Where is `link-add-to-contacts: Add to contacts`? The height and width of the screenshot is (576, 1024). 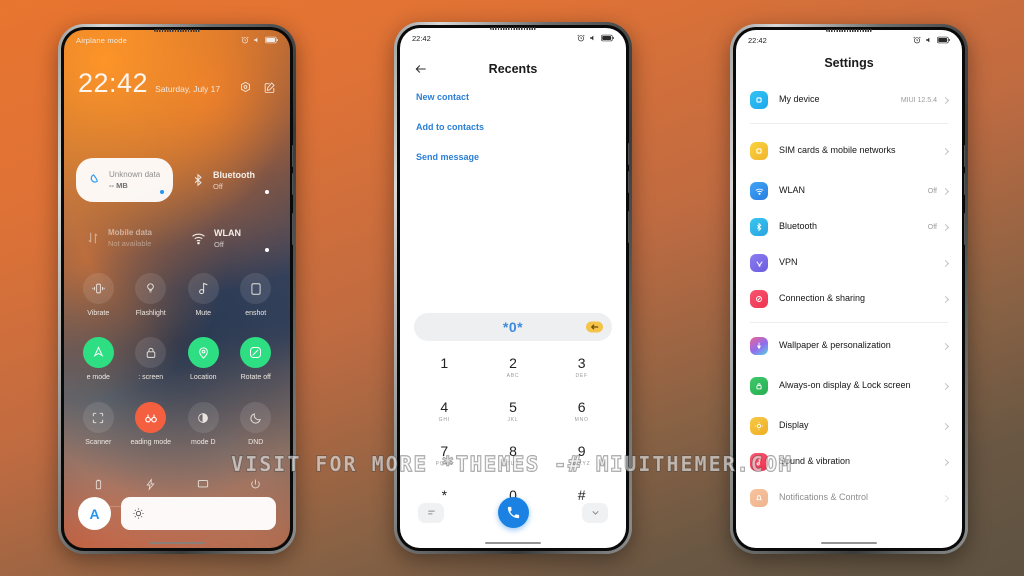 link-add-to-contacts: Add to contacts is located at coordinates (513, 127).